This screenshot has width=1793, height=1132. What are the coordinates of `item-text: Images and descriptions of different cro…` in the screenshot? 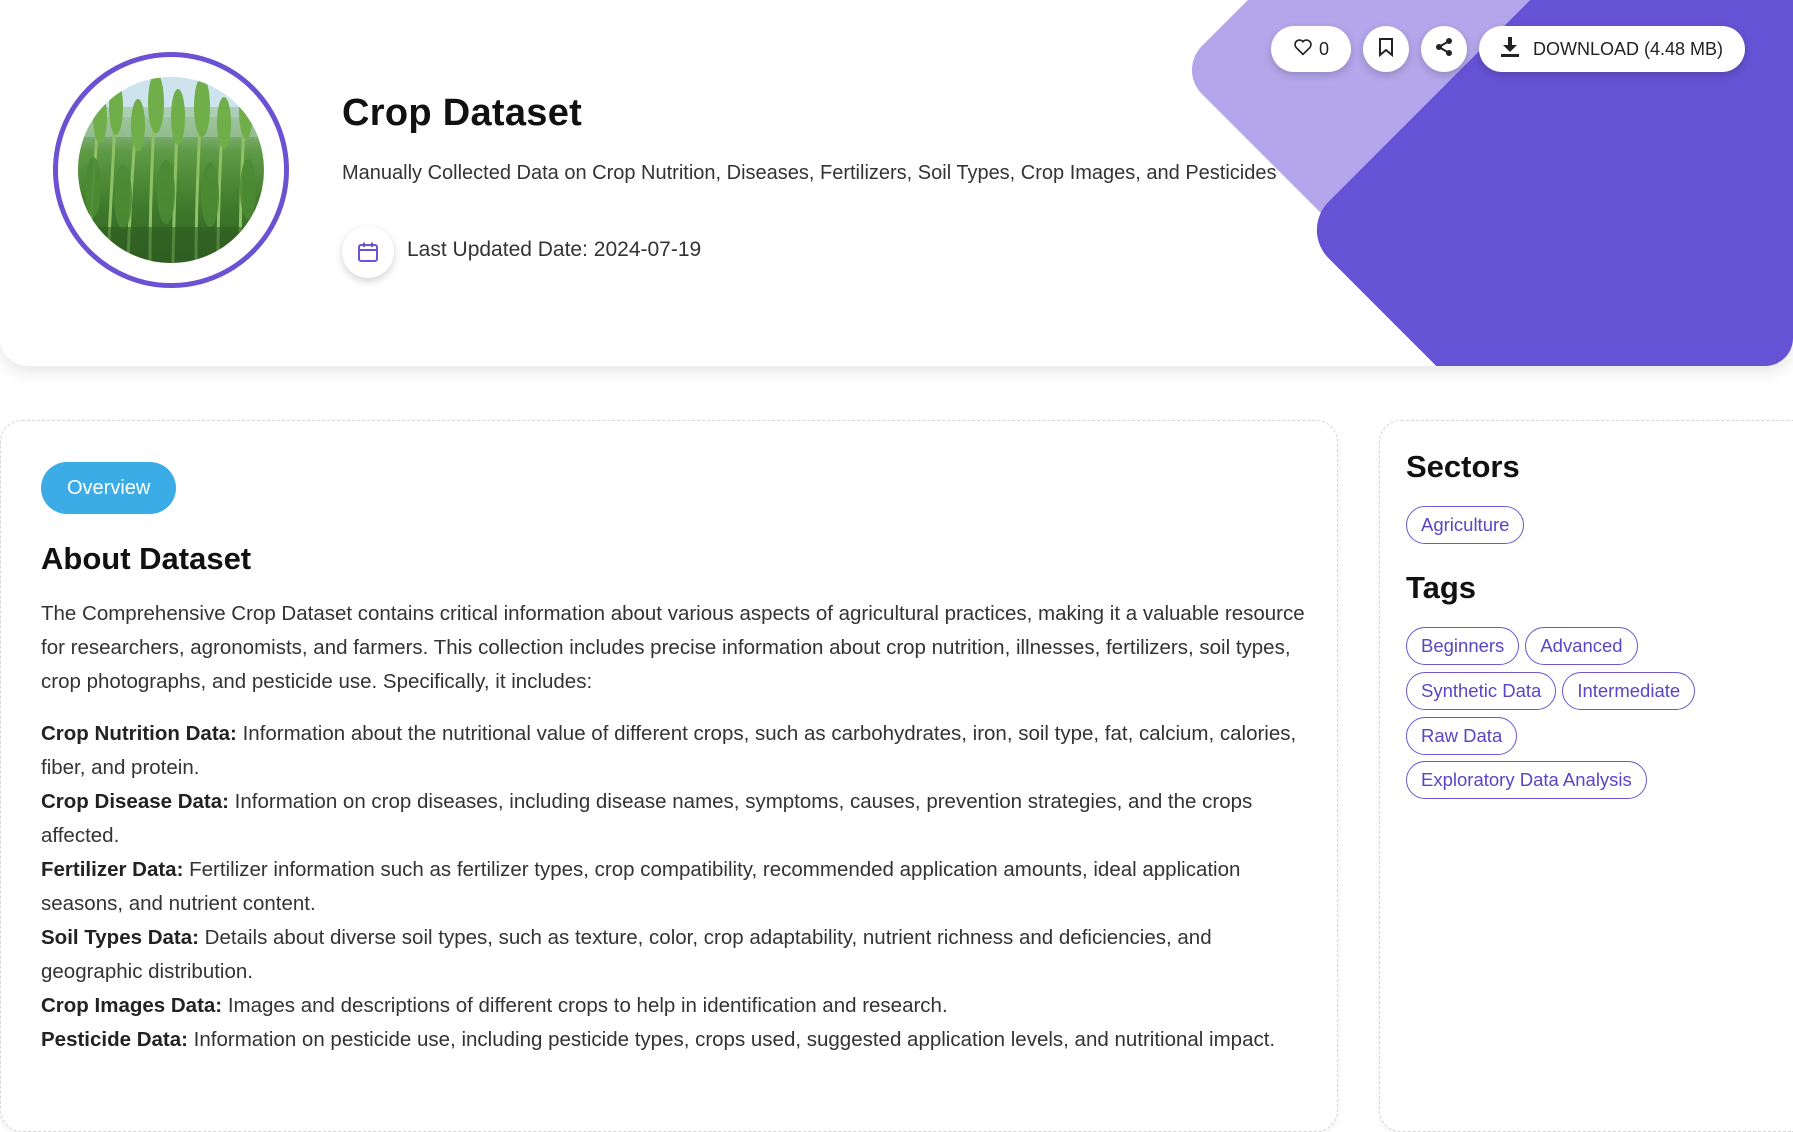 It's located at (585, 1005).